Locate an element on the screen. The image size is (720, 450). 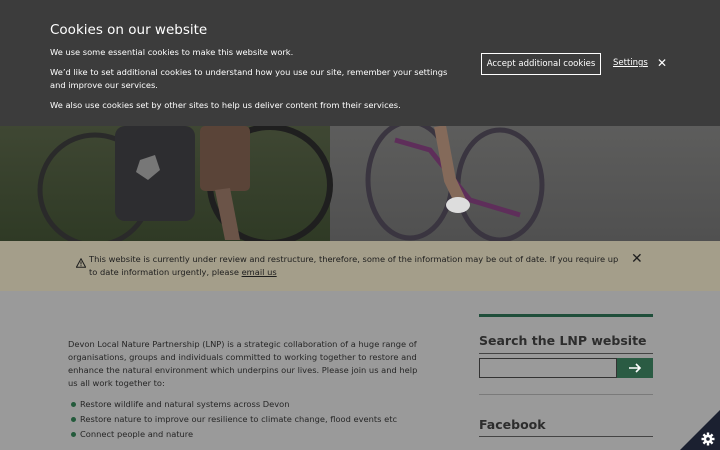
search-submit-button is located at coordinates (635, 368).